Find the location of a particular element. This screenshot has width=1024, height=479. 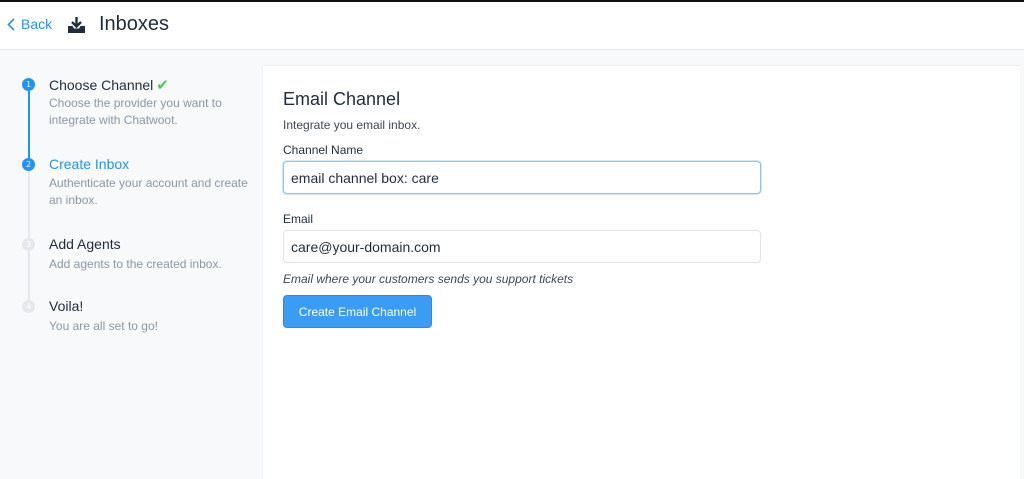

step-title-voila: Voila! is located at coordinates (66, 306).